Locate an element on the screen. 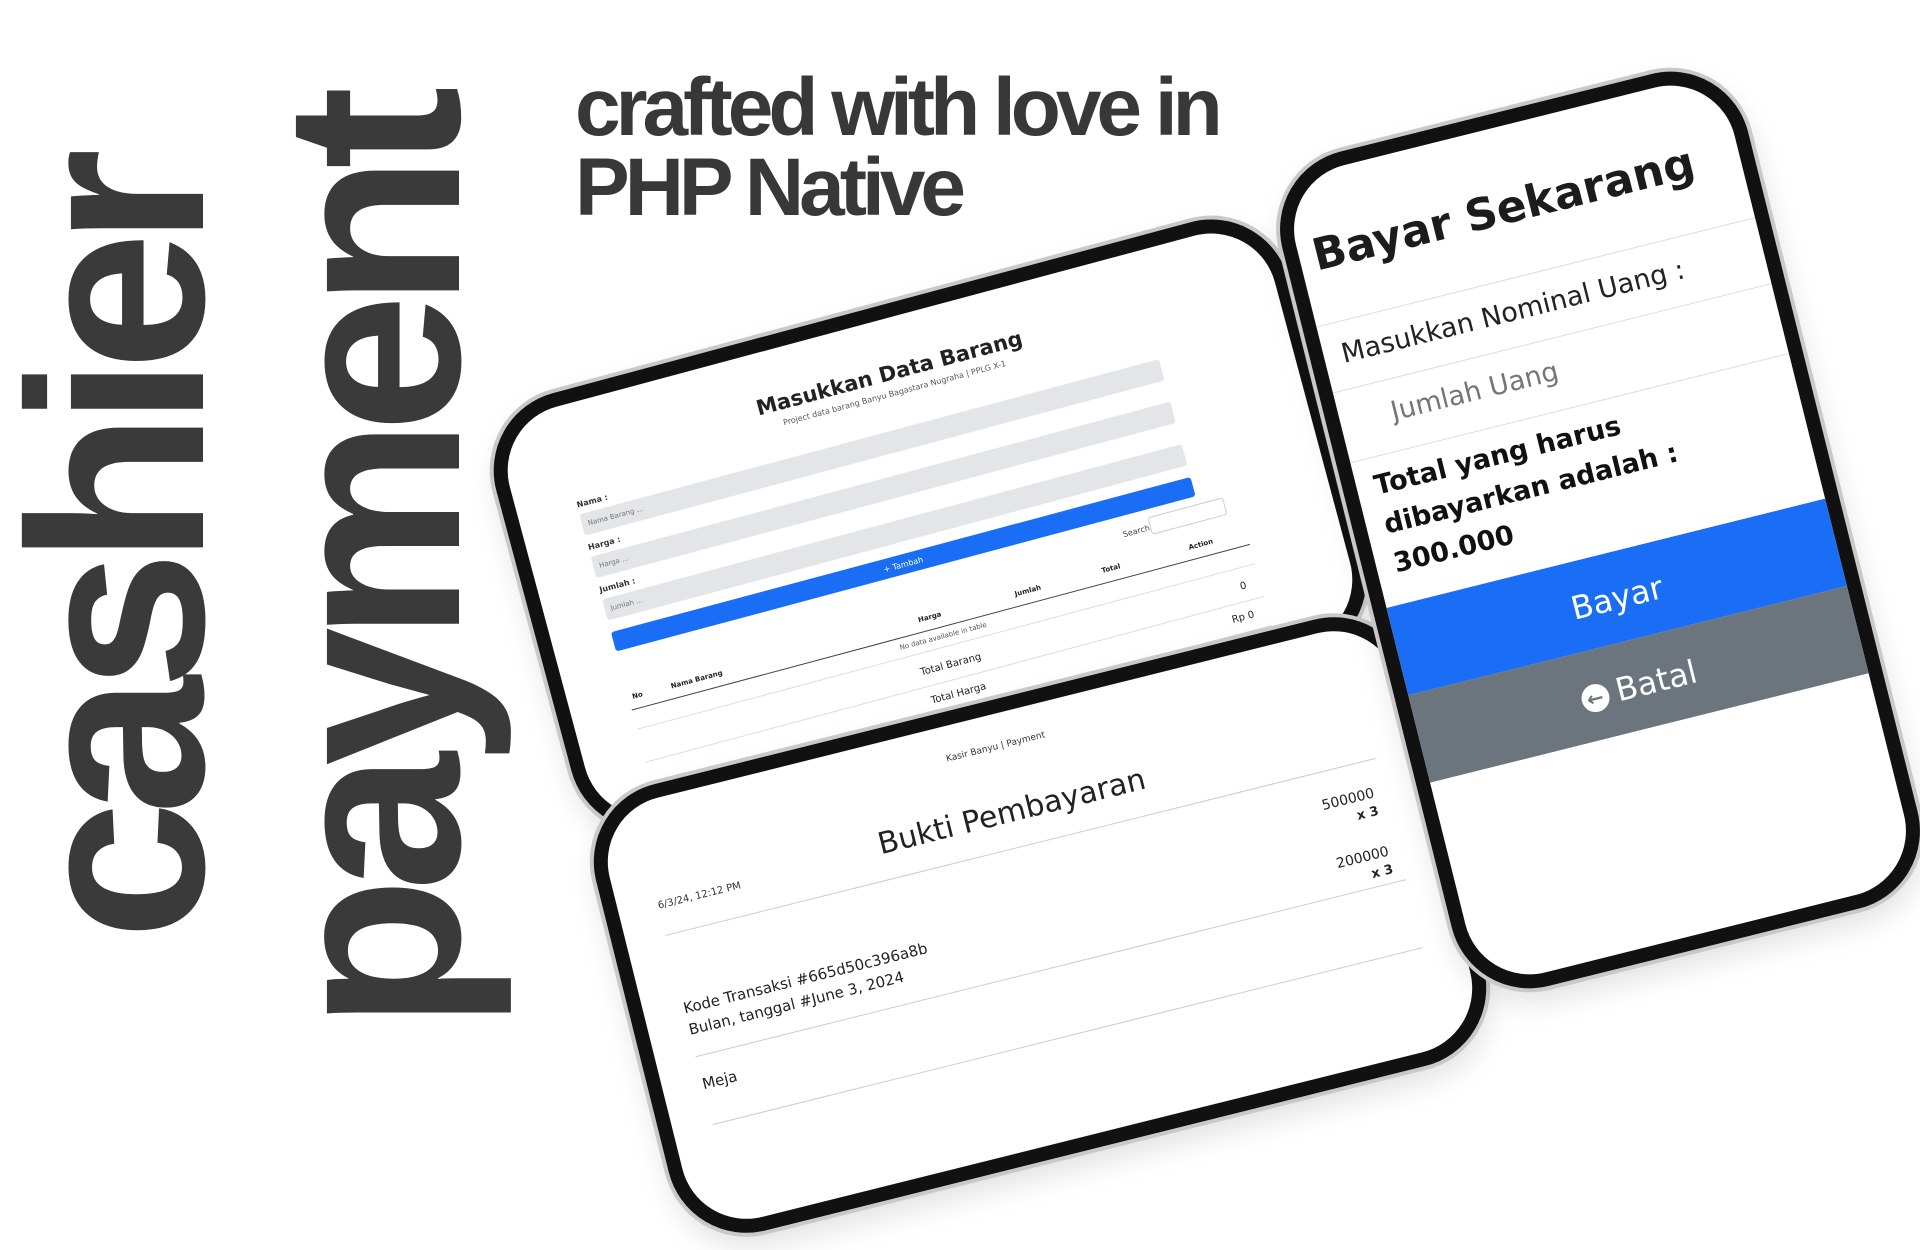 This screenshot has height=1250, width=1920. receipt-divider is located at coordinates (1020, 846).